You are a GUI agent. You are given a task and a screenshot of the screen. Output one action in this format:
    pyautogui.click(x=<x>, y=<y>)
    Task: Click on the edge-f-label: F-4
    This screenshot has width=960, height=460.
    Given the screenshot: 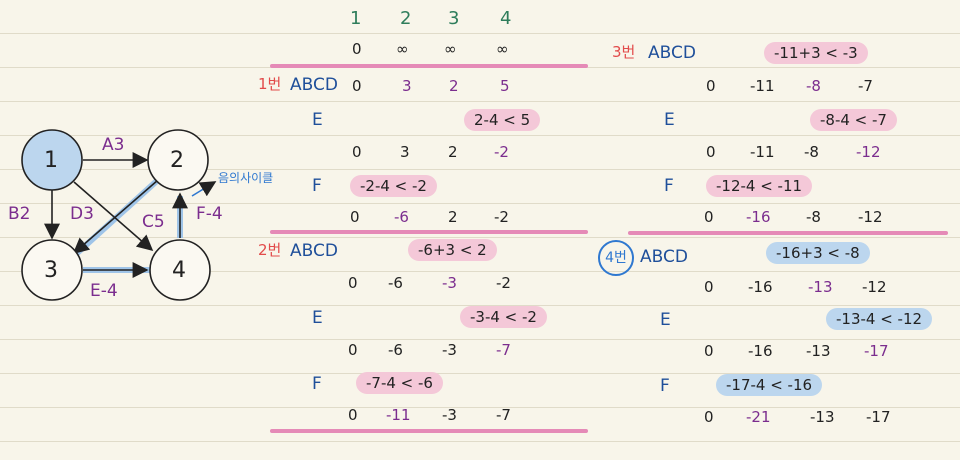 What is the action you would take?
    pyautogui.click(x=209, y=214)
    